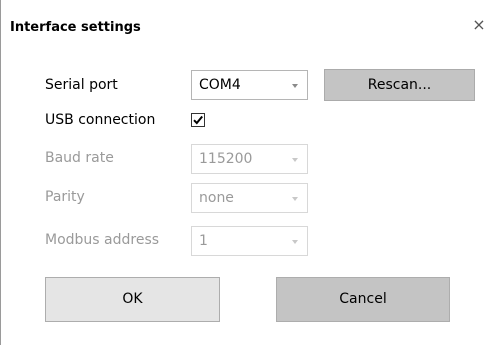  I want to click on serial-port-select: COM4, so click(249, 85).